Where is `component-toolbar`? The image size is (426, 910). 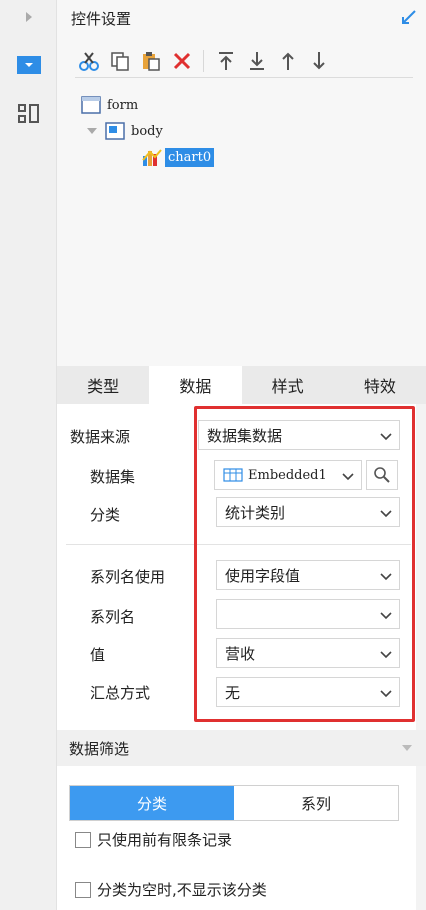 component-toolbar is located at coordinates (244, 61).